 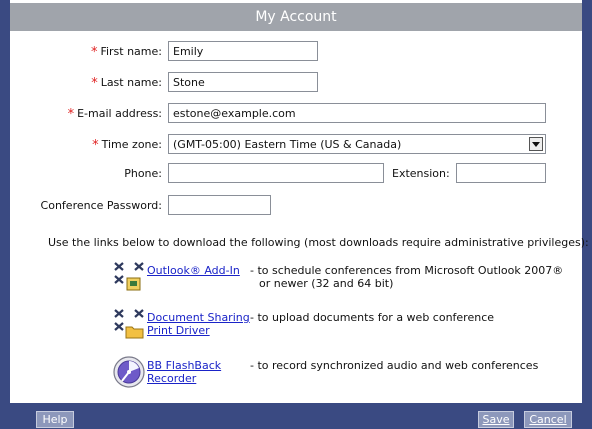 What do you see at coordinates (193, 270) in the screenshot?
I see `outlook-addin-link: Outlook® Add-In` at bounding box center [193, 270].